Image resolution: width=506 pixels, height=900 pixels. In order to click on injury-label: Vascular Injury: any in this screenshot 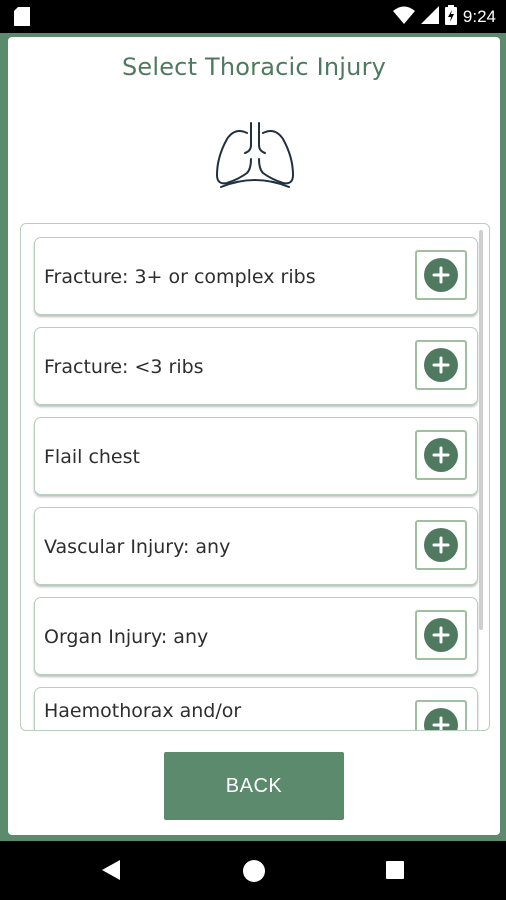, I will do `click(137, 546)`.